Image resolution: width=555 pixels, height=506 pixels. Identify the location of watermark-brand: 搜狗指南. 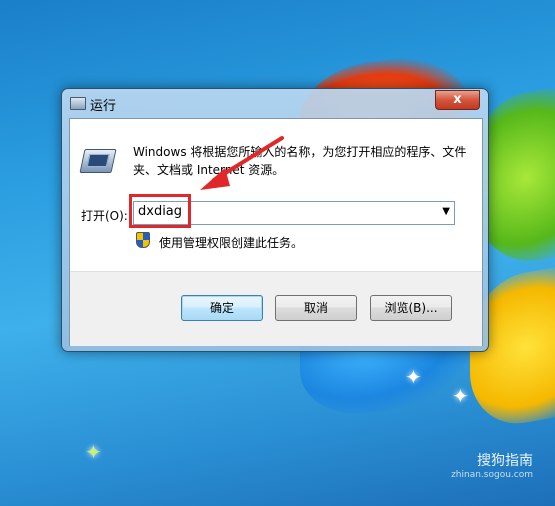
(505, 461).